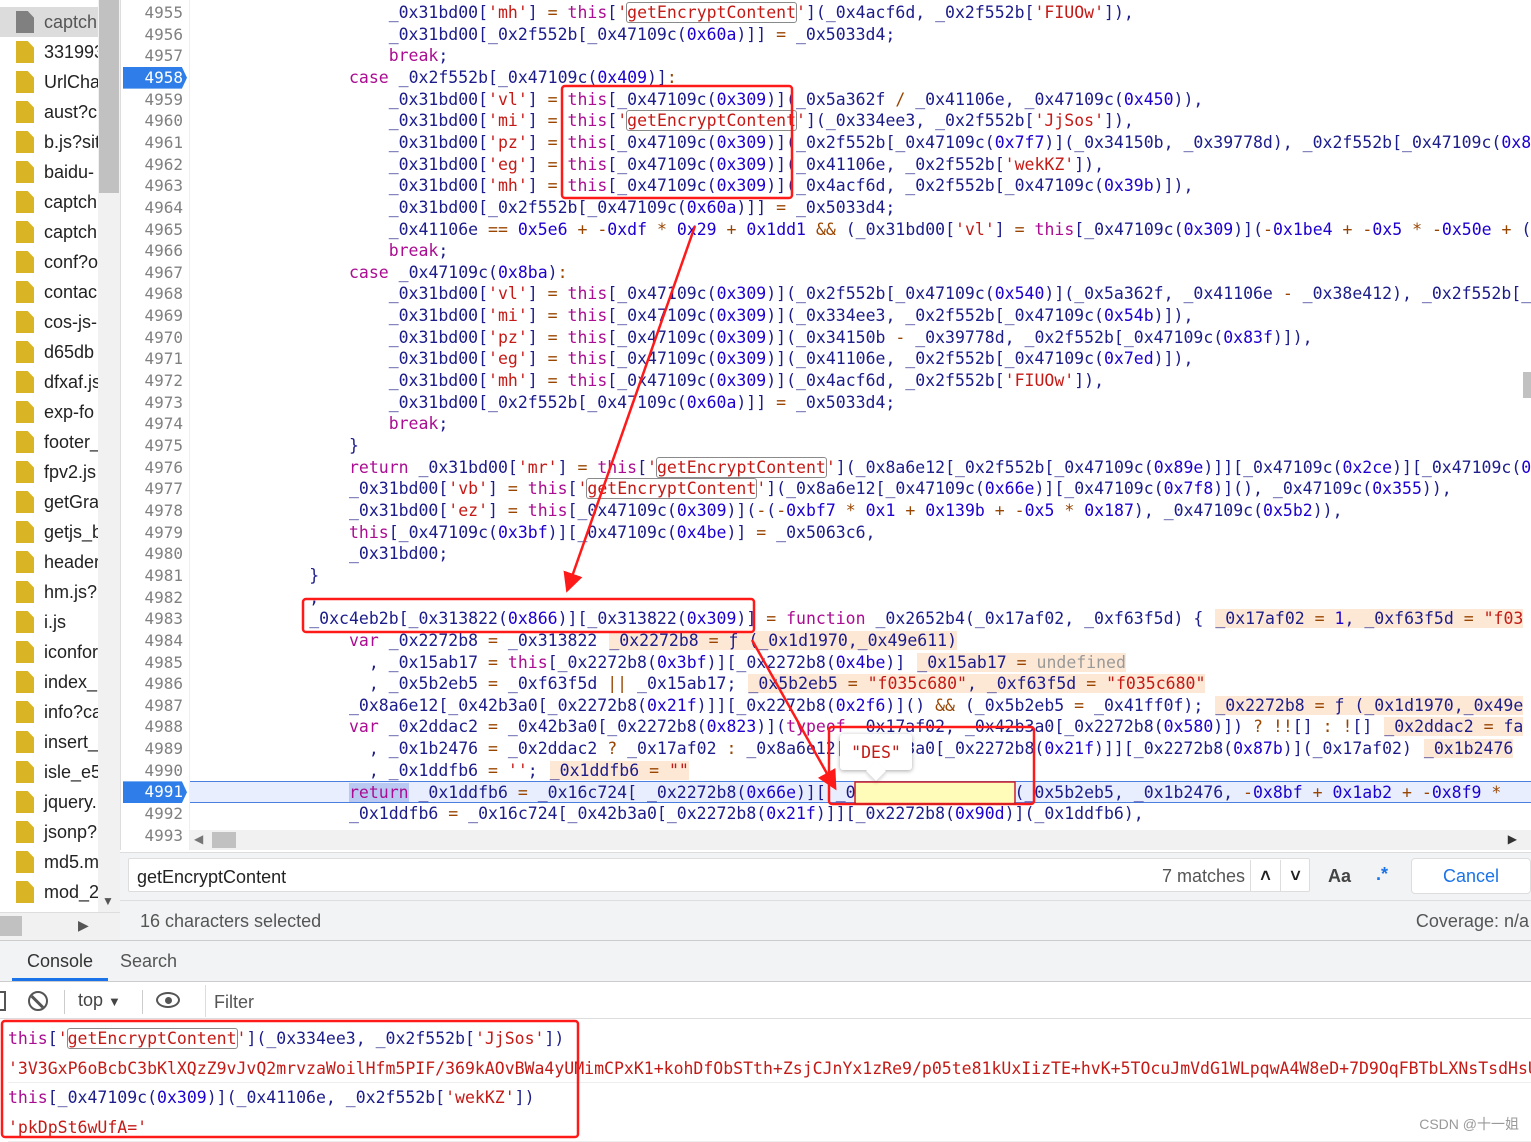 This screenshot has width=1531, height=1142. I want to click on line-number: 4966, so click(152, 251).